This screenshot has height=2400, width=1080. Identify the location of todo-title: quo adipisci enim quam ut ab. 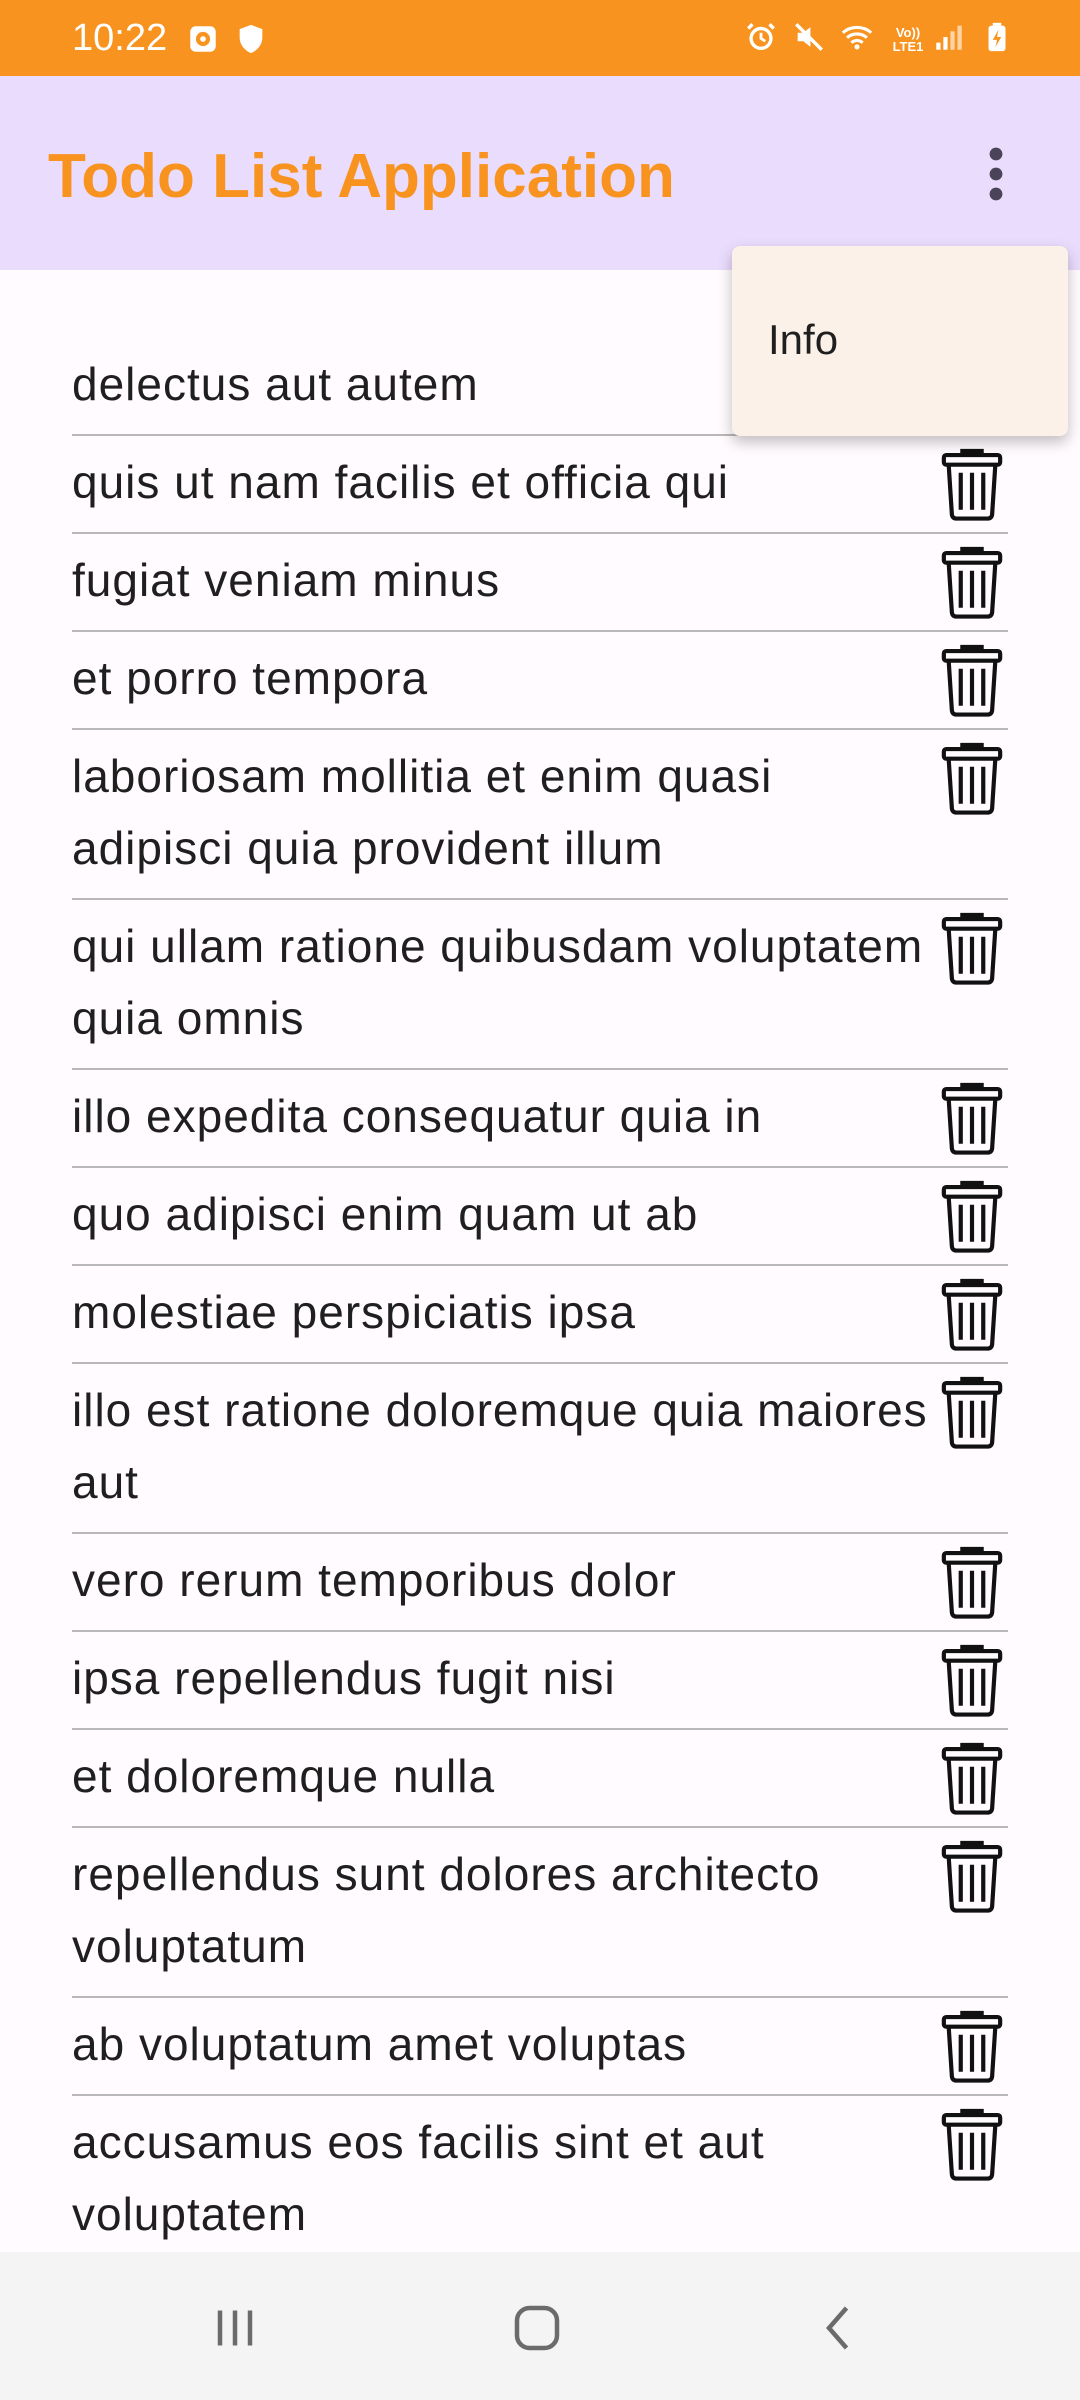
(385, 1214).